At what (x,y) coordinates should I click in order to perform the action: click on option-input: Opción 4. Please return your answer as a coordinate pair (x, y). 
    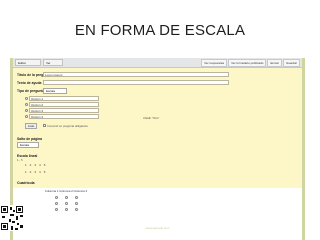
    Looking at the image, I should click on (64, 116).